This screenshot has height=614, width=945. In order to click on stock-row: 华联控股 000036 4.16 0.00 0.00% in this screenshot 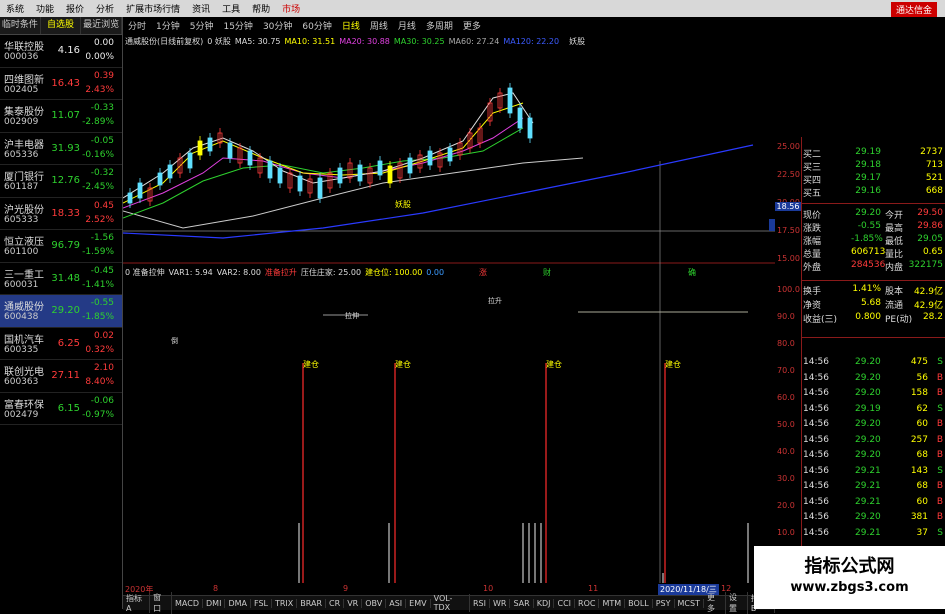, I will do `click(61, 51)`.